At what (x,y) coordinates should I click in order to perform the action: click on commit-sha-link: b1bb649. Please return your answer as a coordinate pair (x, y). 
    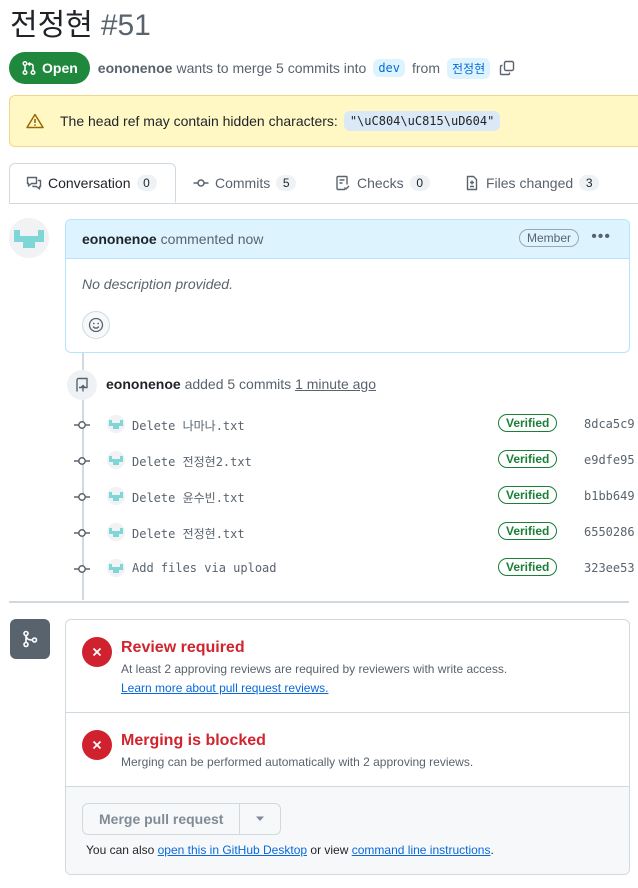
    Looking at the image, I should click on (609, 496).